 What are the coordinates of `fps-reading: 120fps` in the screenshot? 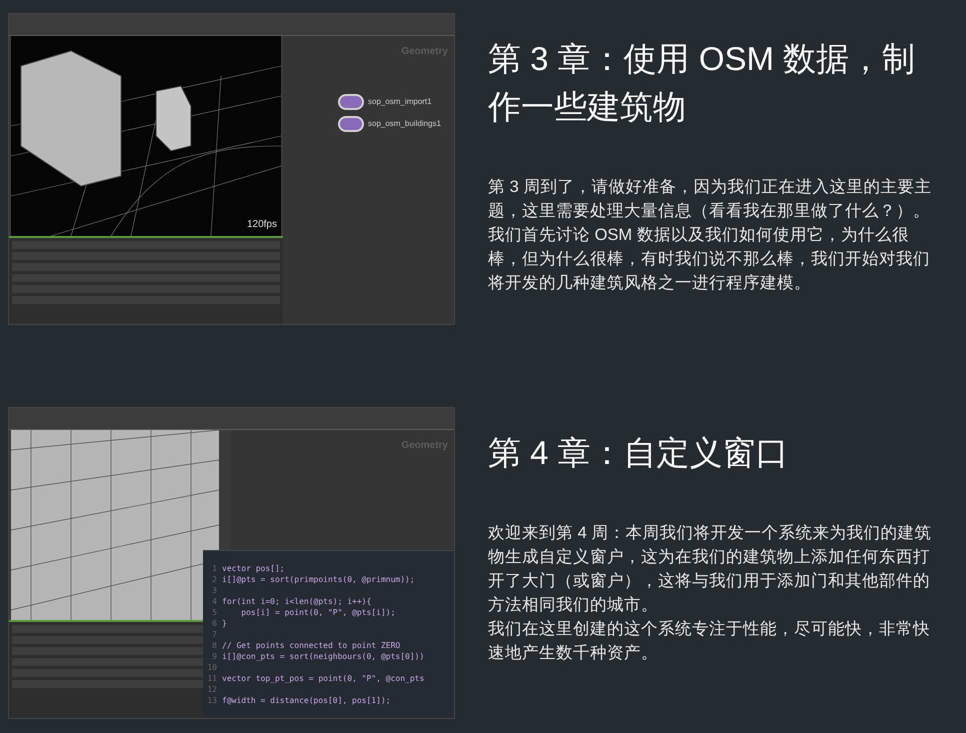 It's located at (261, 225).